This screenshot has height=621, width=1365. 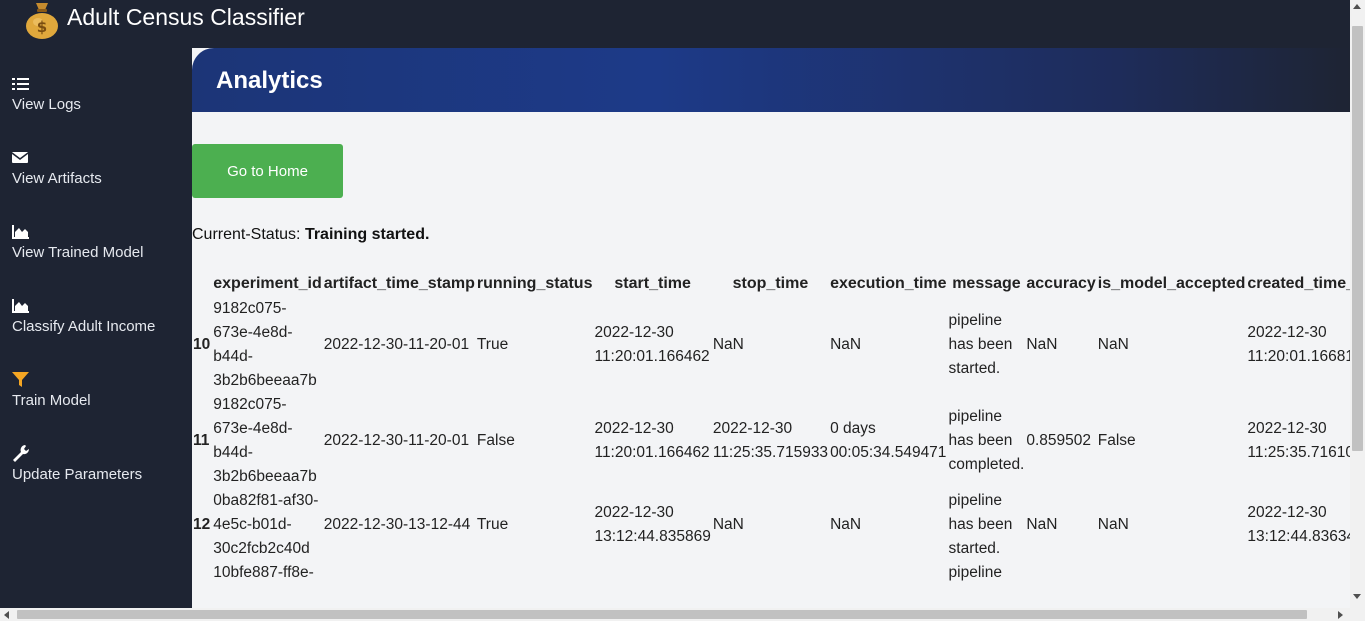 I want to click on app-title: Adult Census Classifier, so click(x=186, y=17).